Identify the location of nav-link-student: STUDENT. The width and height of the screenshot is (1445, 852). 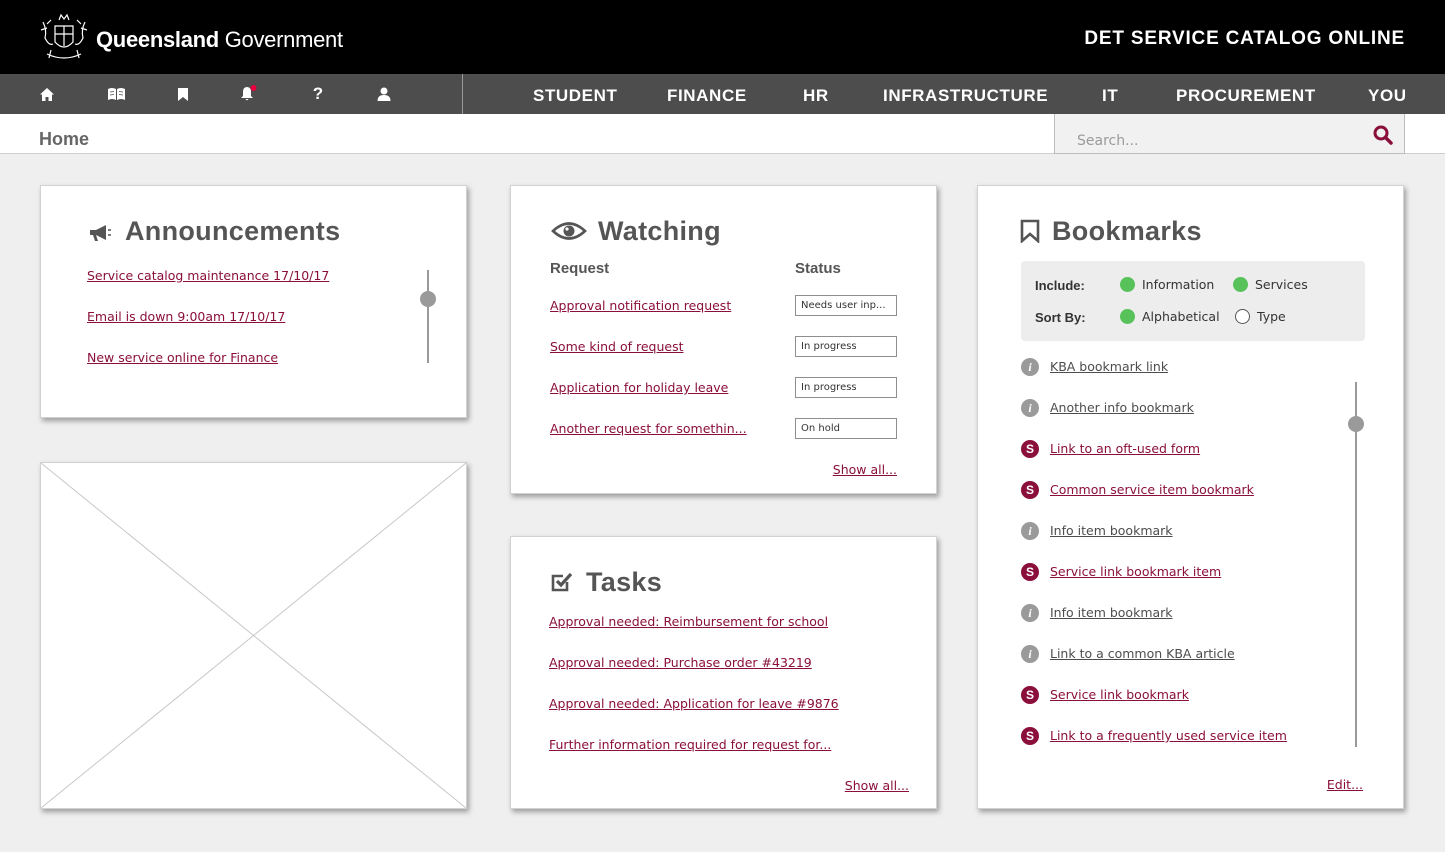
(575, 96).